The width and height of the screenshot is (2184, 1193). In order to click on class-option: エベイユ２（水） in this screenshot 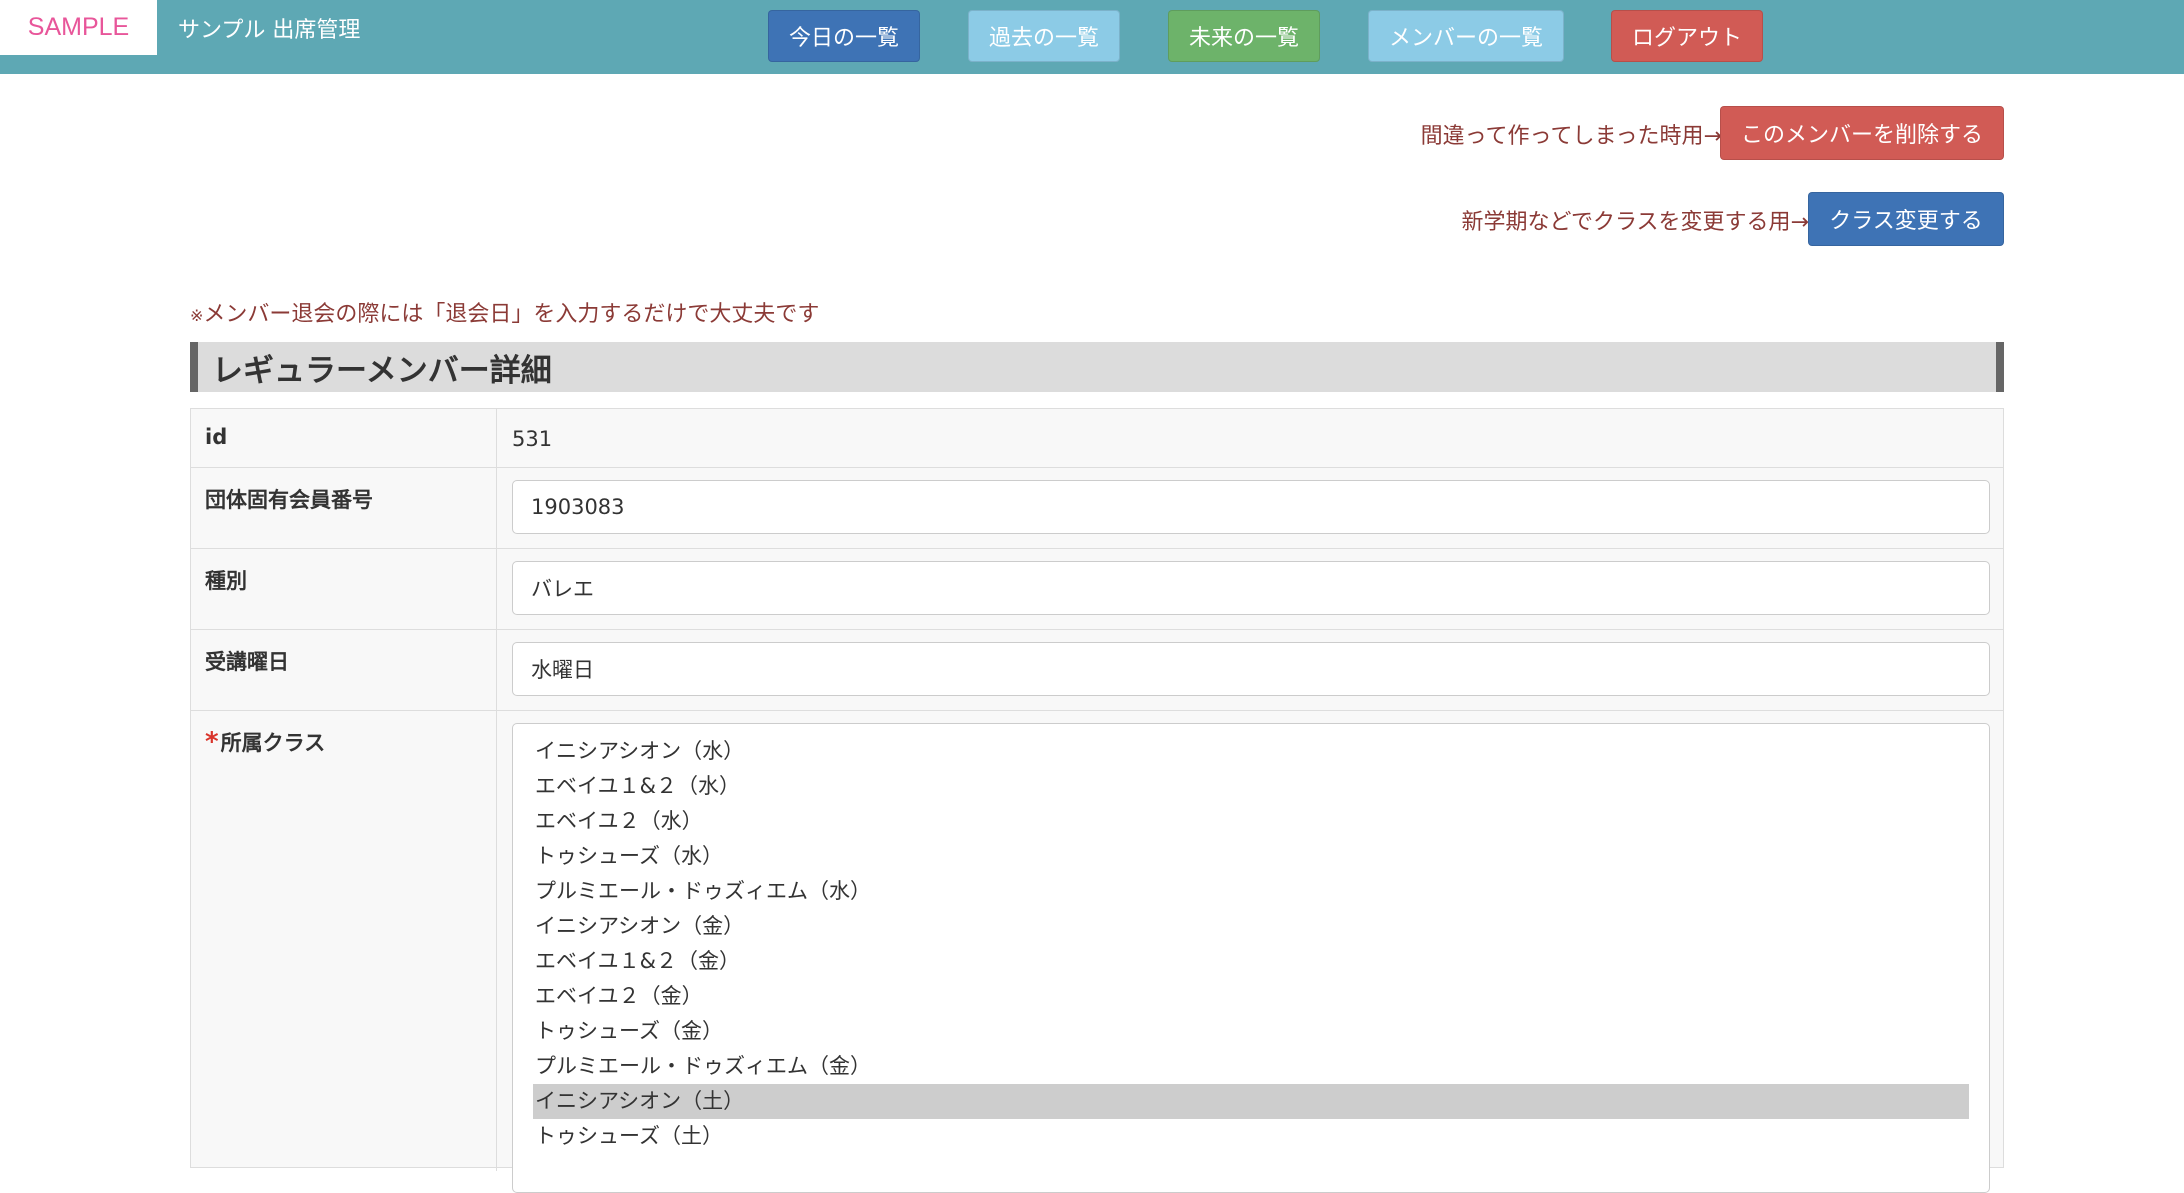, I will do `click(1251, 821)`.